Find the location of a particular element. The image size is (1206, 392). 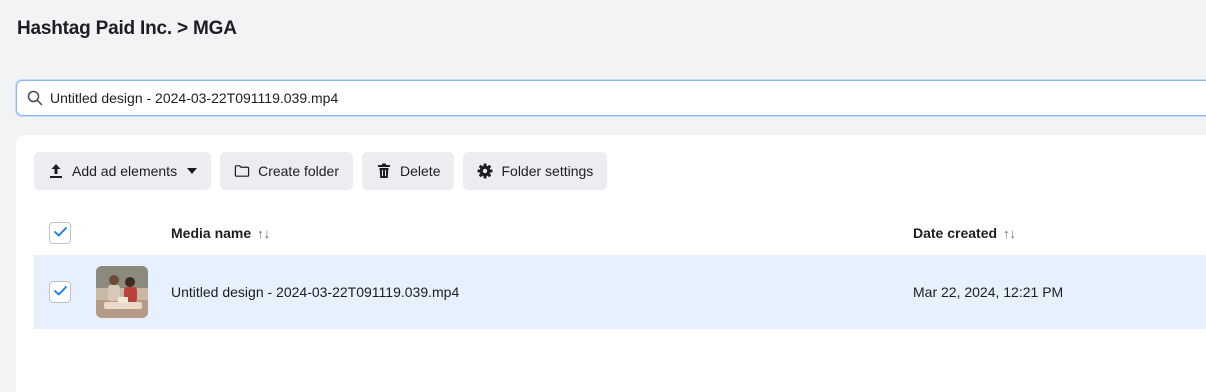

create-folder-label: Create folder is located at coordinates (299, 171).